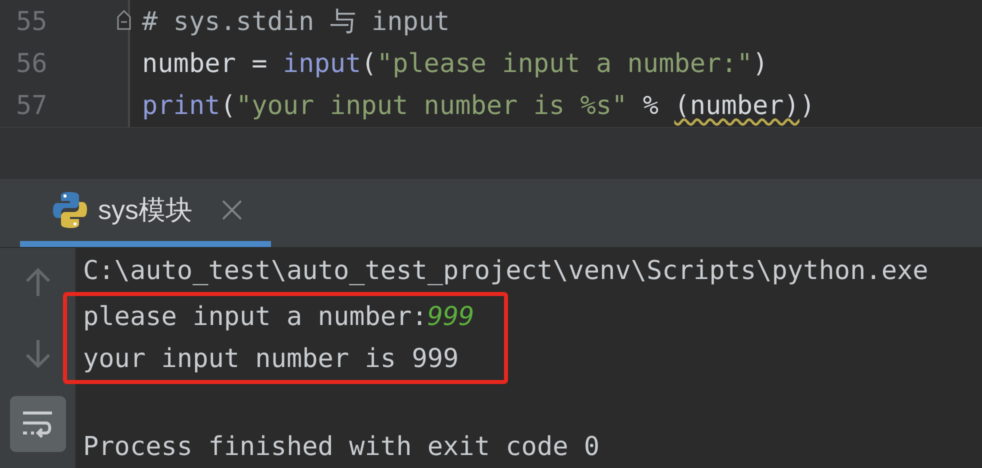  What do you see at coordinates (231, 210) in the screenshot?
I see `close-icon` at bounding box center [231, 210].